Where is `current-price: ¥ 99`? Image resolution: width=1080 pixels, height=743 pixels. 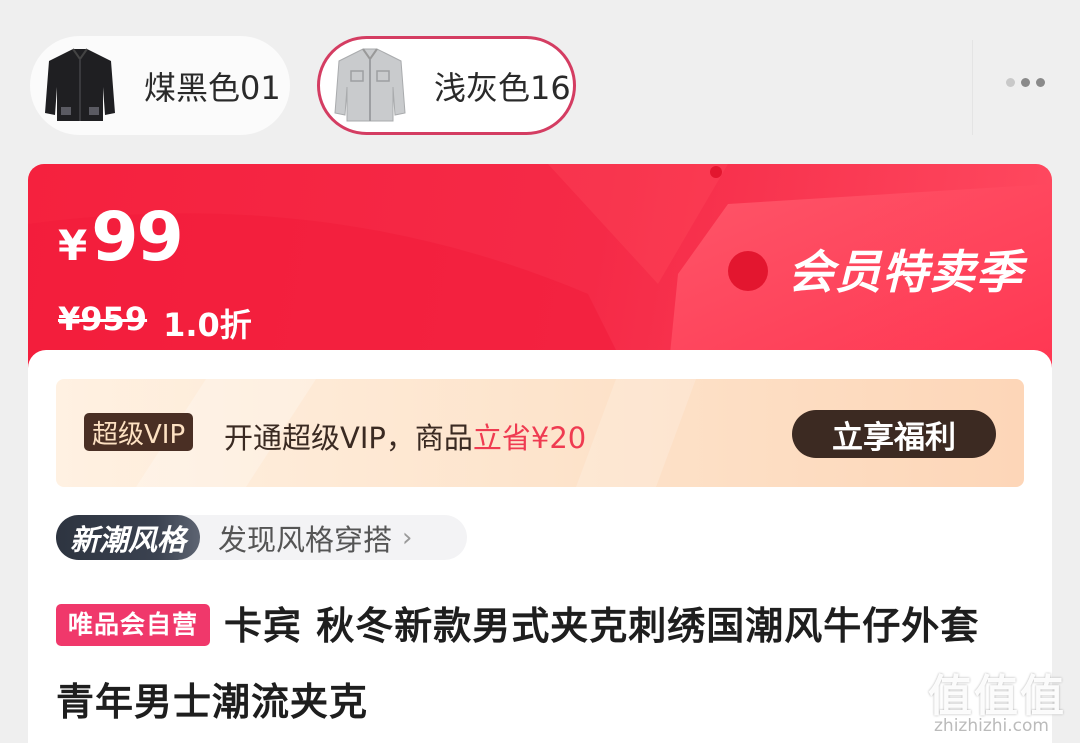 current-price: ¥ 99 is located at coordinates (121, 237).